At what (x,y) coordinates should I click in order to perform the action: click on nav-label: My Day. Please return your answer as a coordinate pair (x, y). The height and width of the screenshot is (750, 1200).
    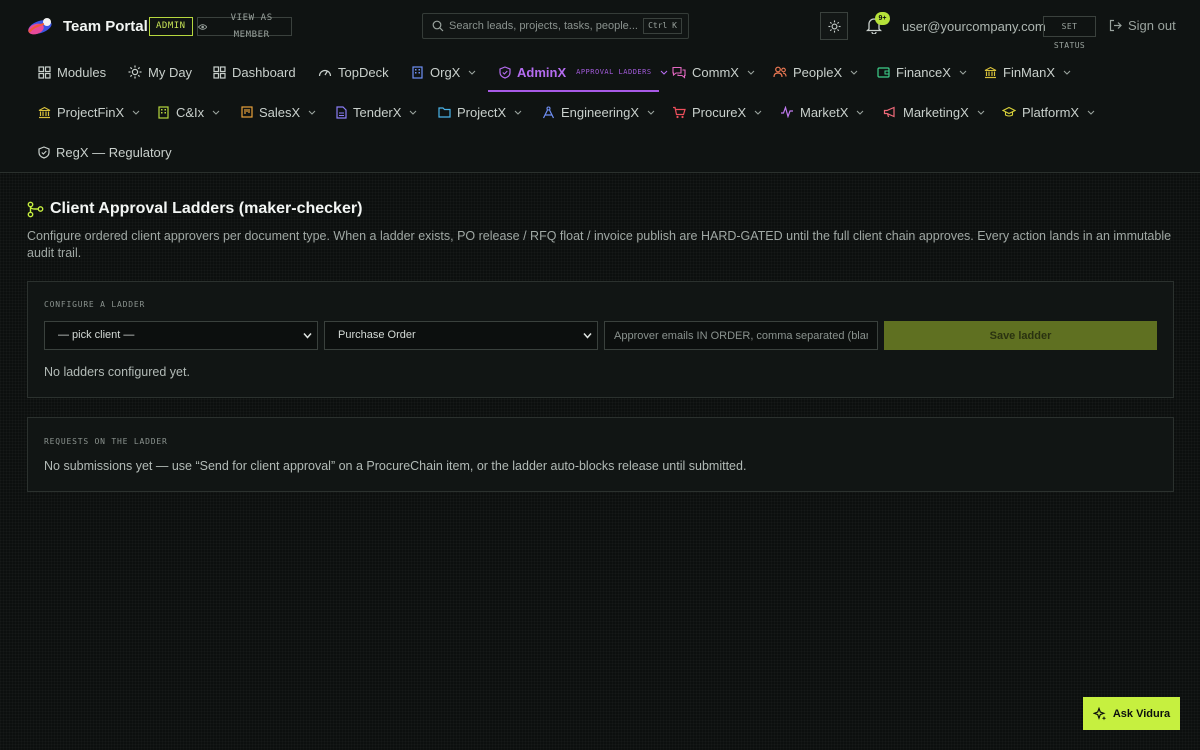
    Looking at the image, I should click on (170, 72).